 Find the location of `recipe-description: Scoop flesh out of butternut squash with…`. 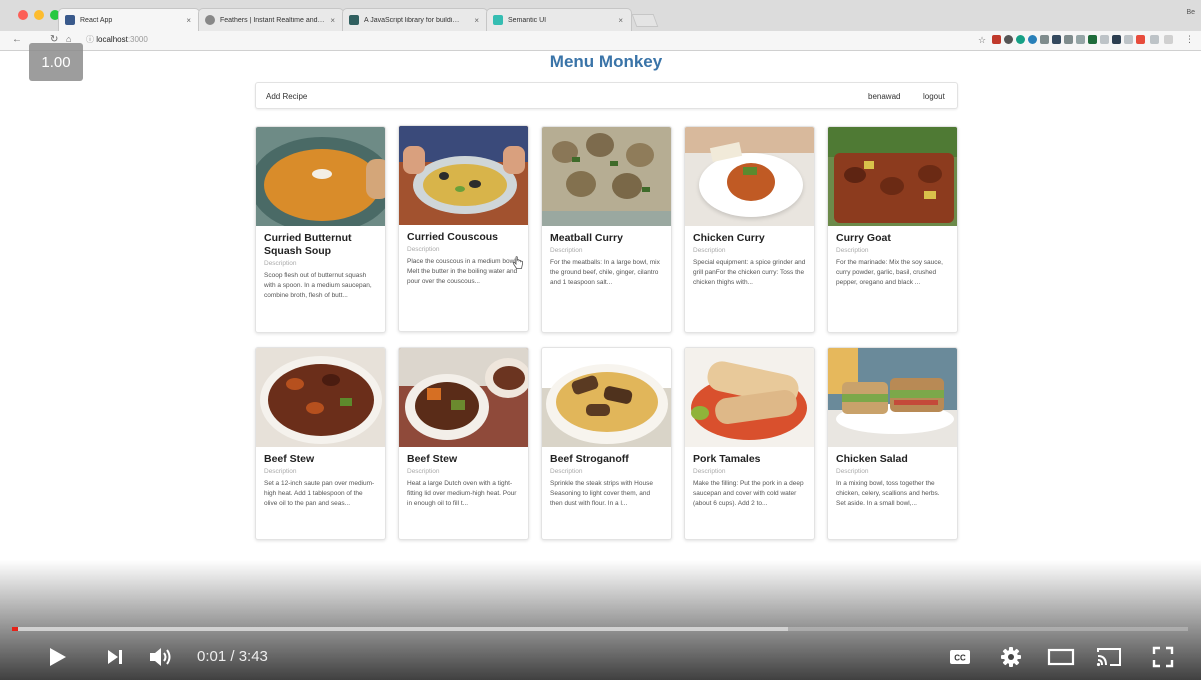

recipe-description: Scoop flesh out of butternut squash with… is located at coordinates (318, 285).